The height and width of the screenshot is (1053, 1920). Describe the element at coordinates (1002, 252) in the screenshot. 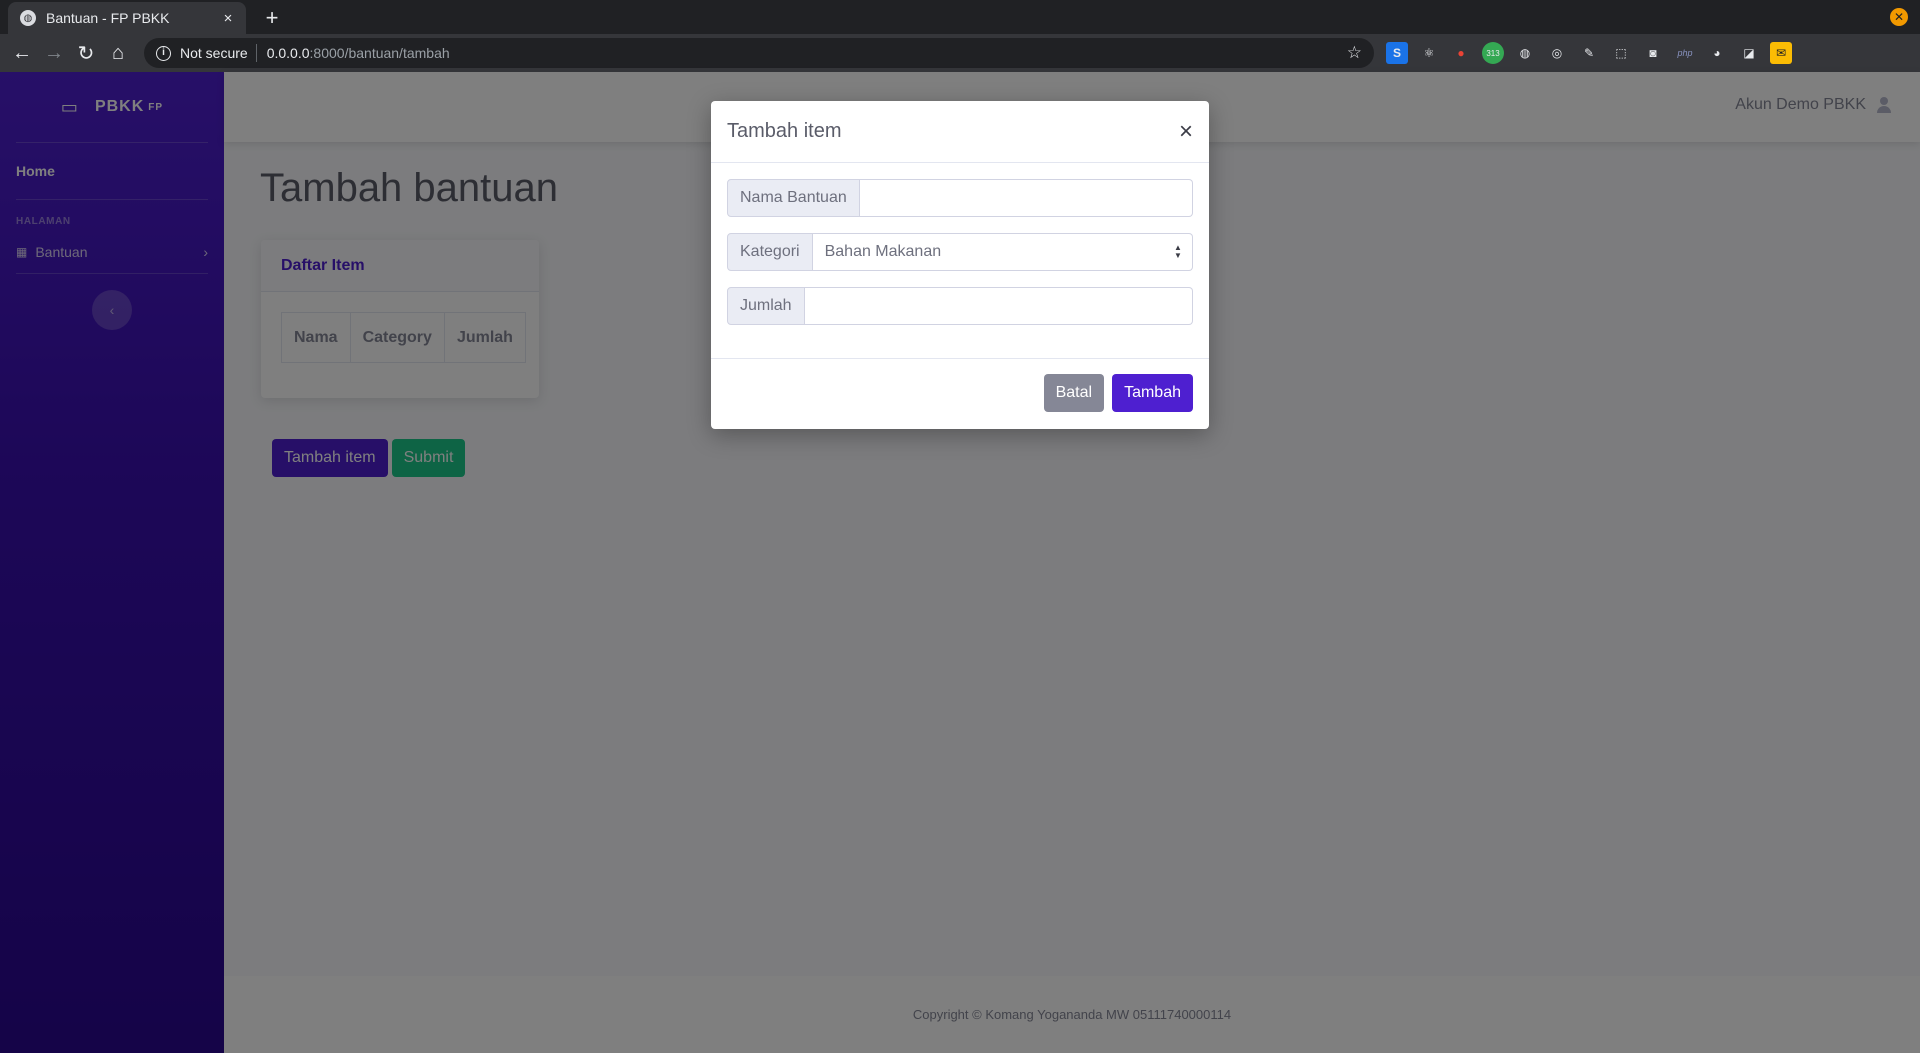

I see `kategori-select: Bahan Makanan ▲ ▼` at that location.